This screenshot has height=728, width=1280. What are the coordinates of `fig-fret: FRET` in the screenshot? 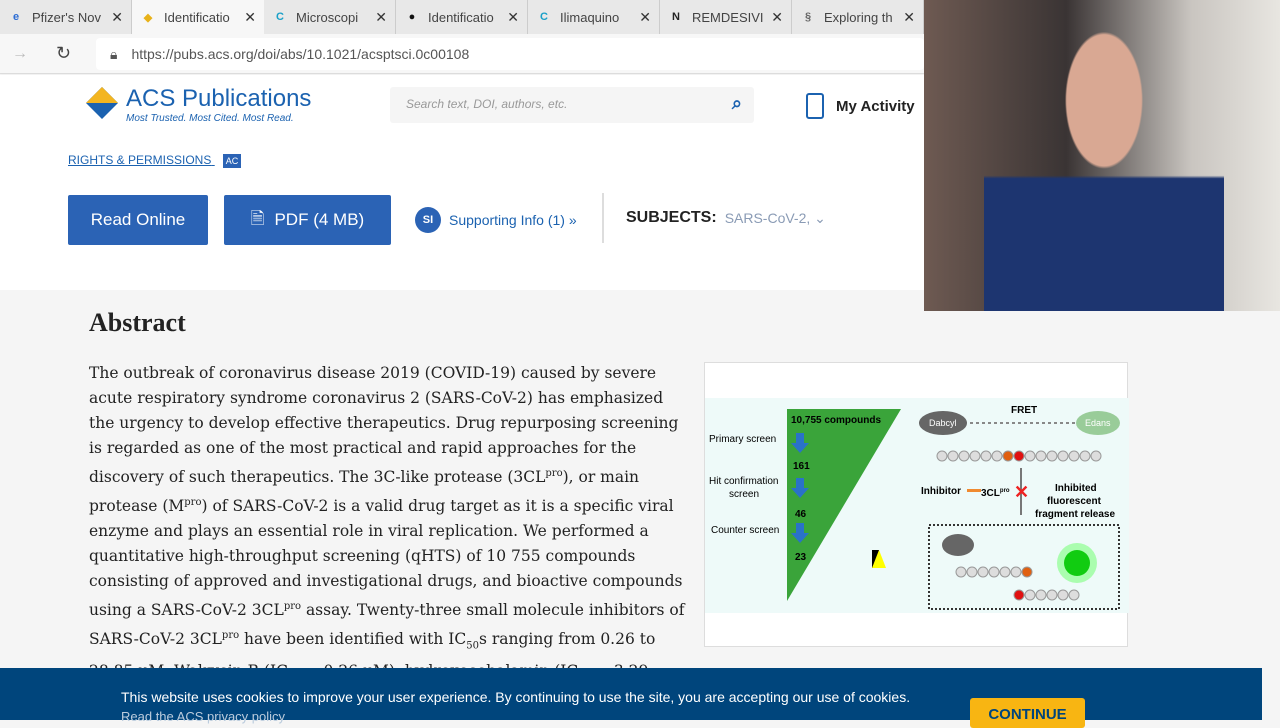 It's located at (1024, 410).